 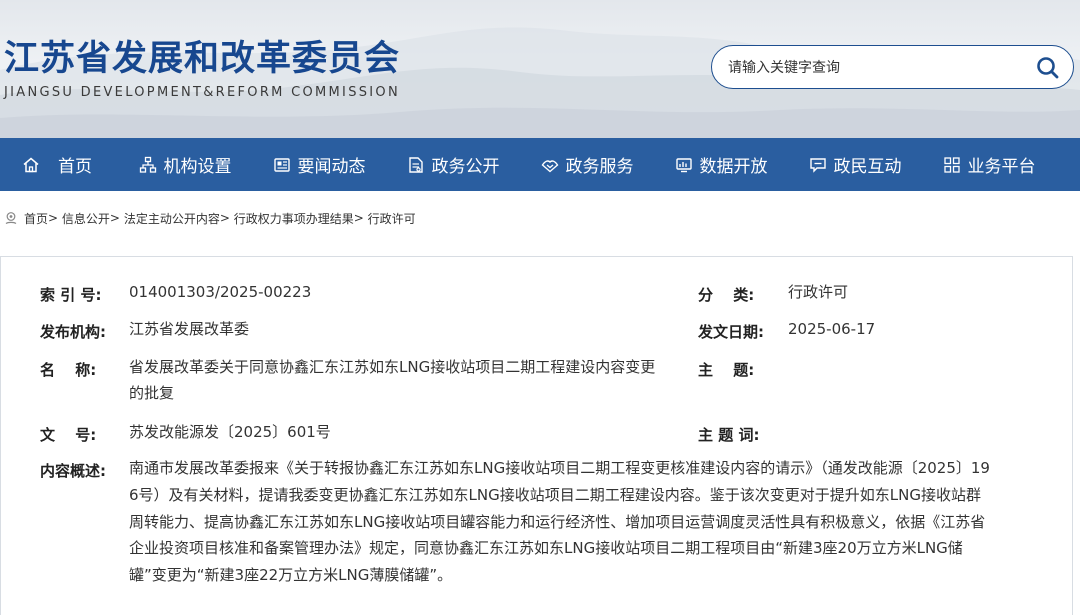 What do you see at coordinates (148, 165) in the screenshot?
I see `org-chart-icon` at bounding box center [148, 165].